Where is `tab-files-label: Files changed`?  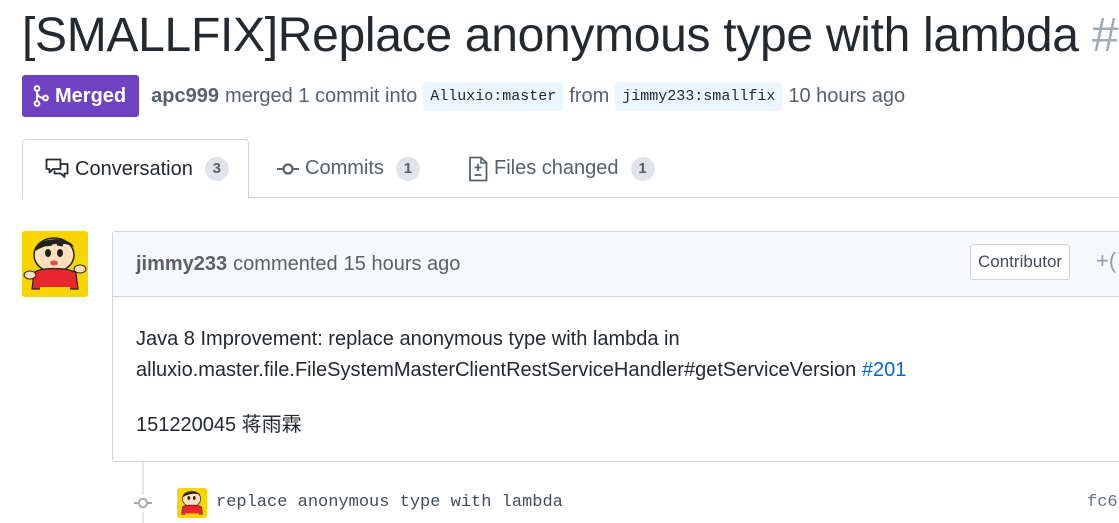
tab-files-label: Files changed is located at coordinates (556, 168).